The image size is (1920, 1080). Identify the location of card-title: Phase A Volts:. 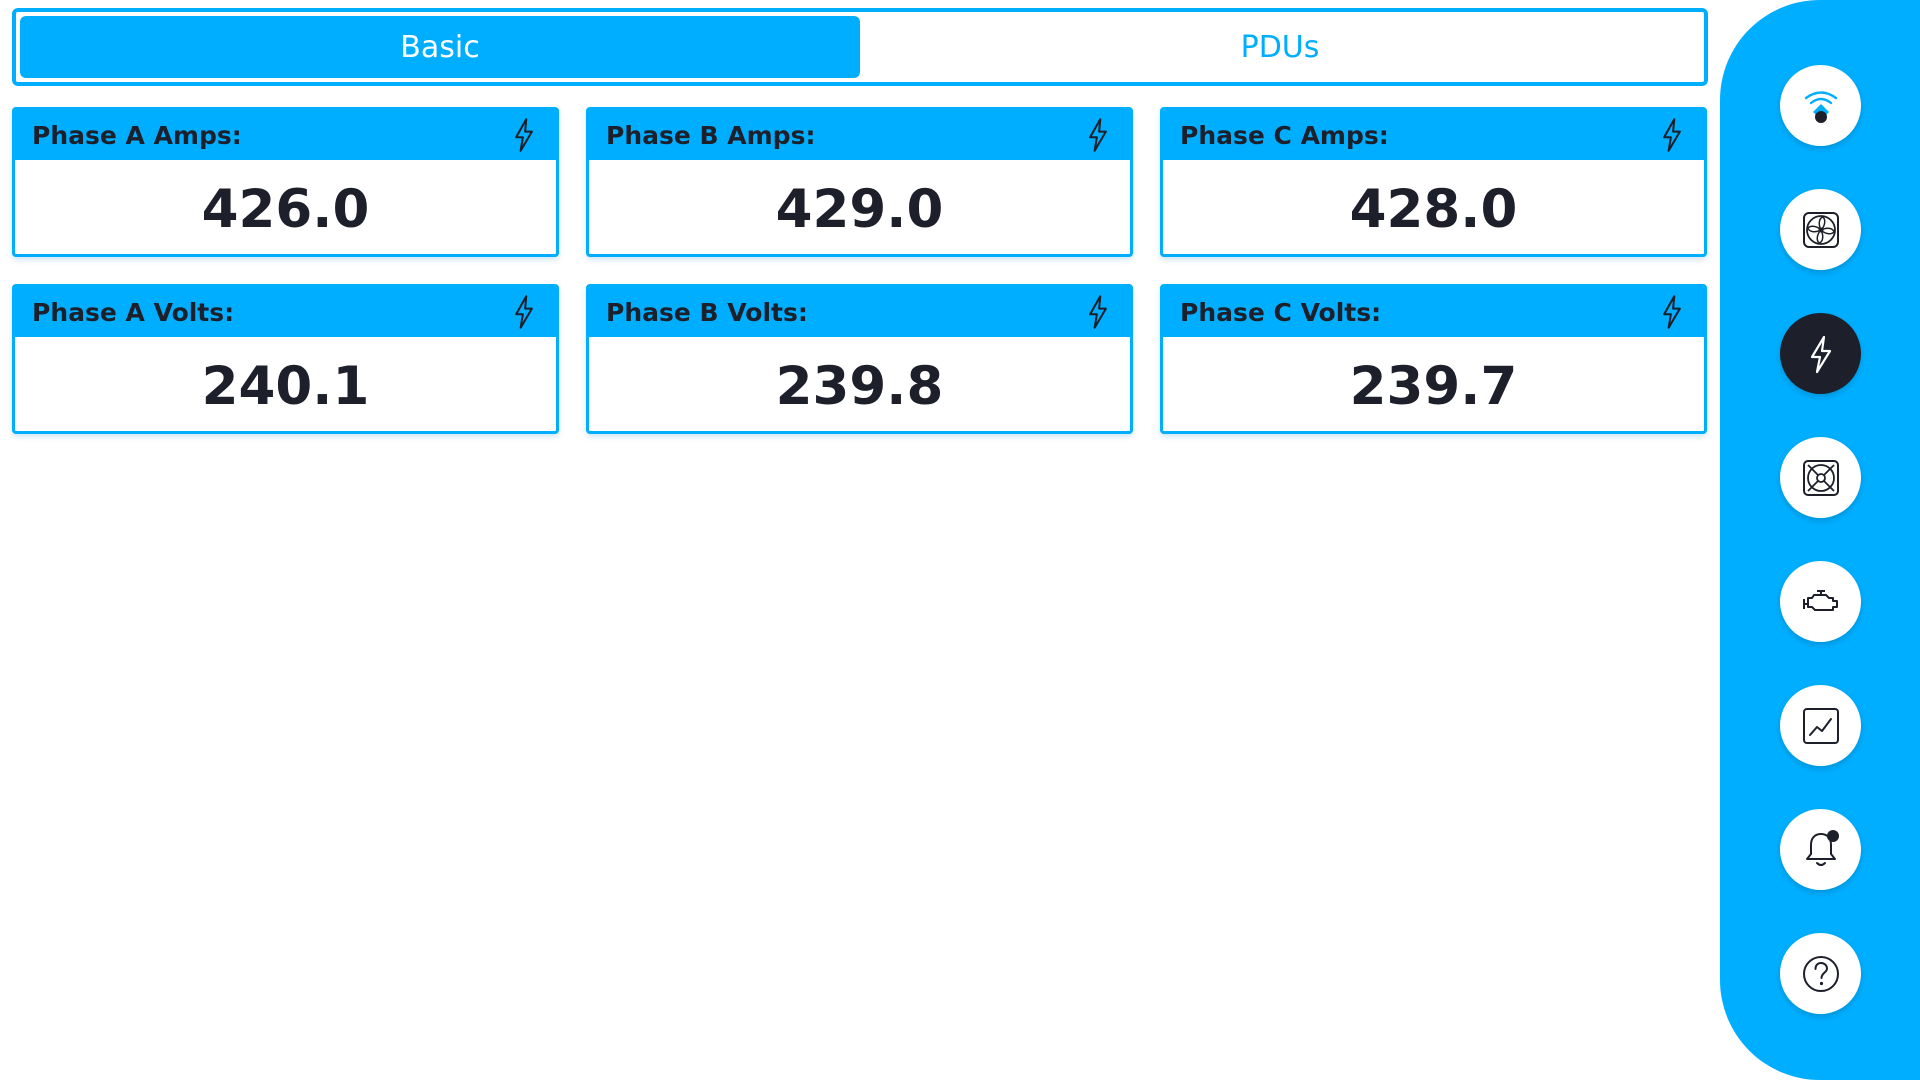
(133, 312).